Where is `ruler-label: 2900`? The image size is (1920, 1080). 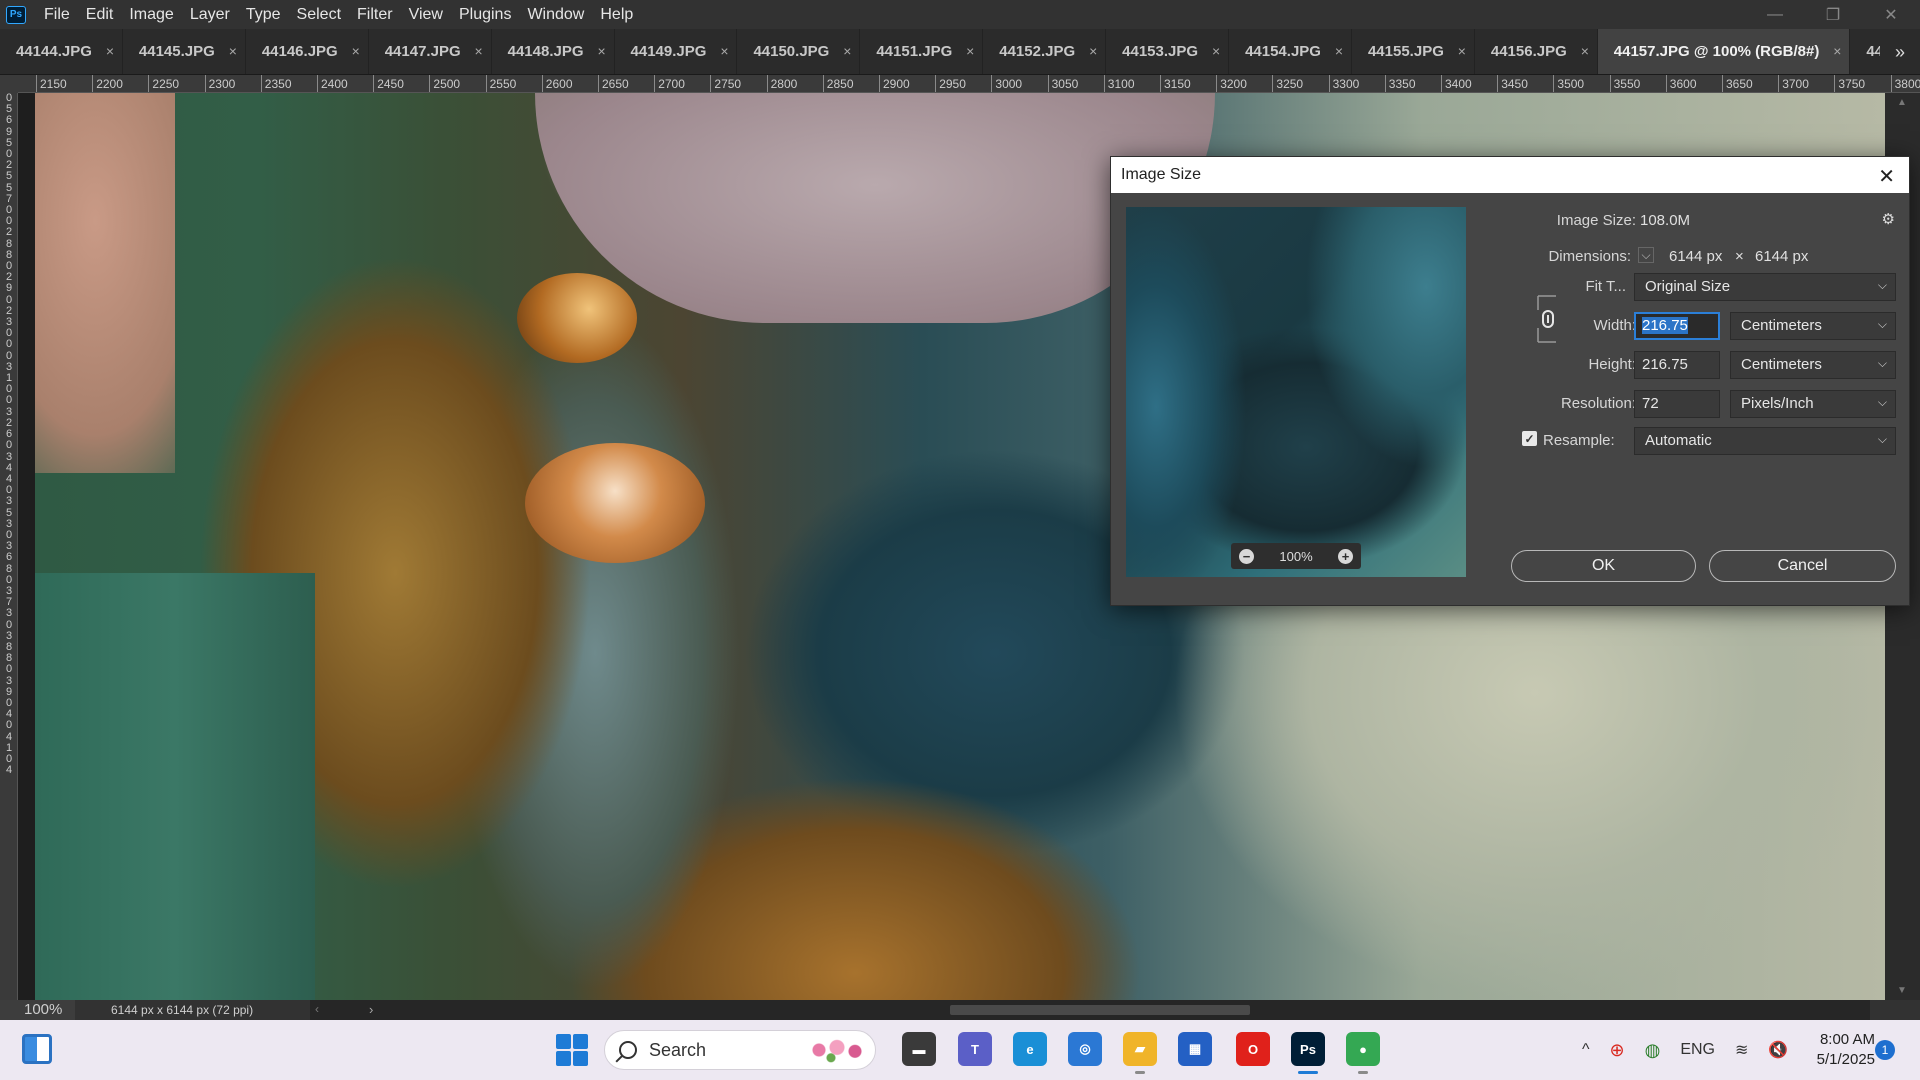
ruler-label: 2900 is located at coordinates (896, 84).